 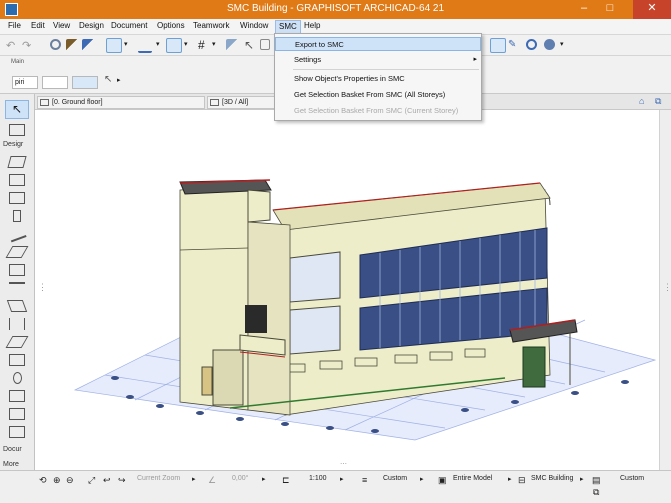 What do you see at coordinates (552, 478) in the screenshot?
I see `renovation-filter-field: SMC Building` at bounding box center [552, 478].